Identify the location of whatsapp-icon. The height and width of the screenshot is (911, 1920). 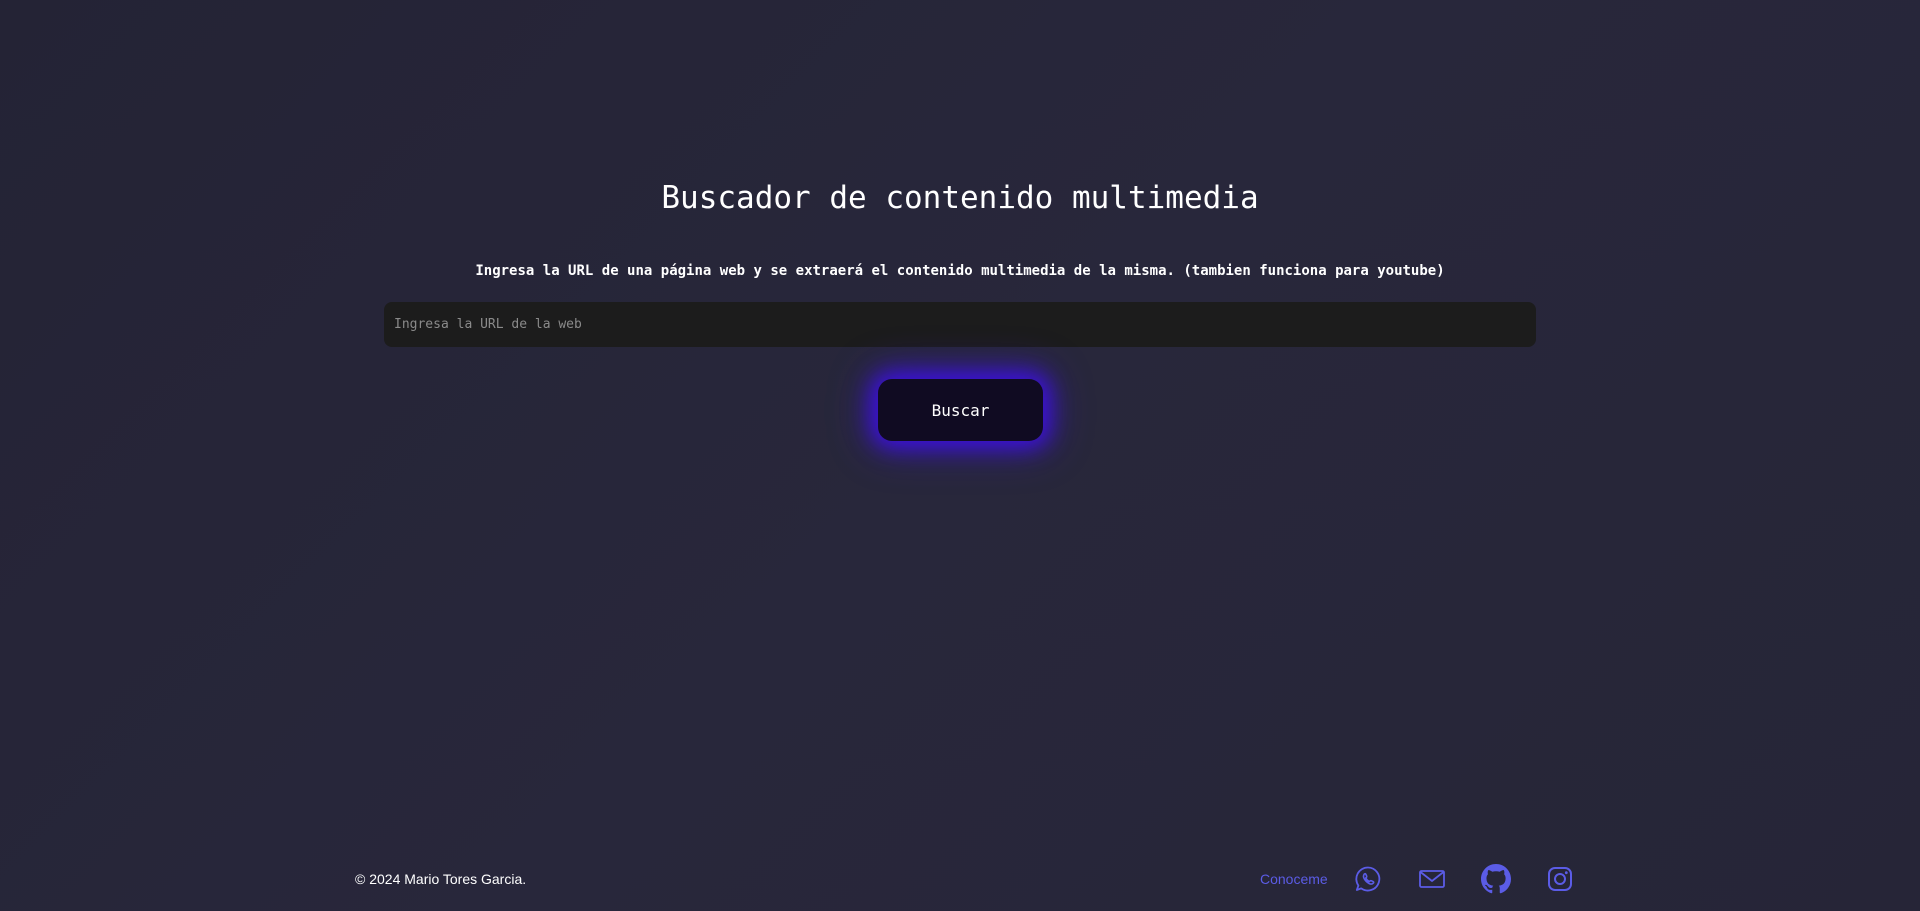
(1368, 879).